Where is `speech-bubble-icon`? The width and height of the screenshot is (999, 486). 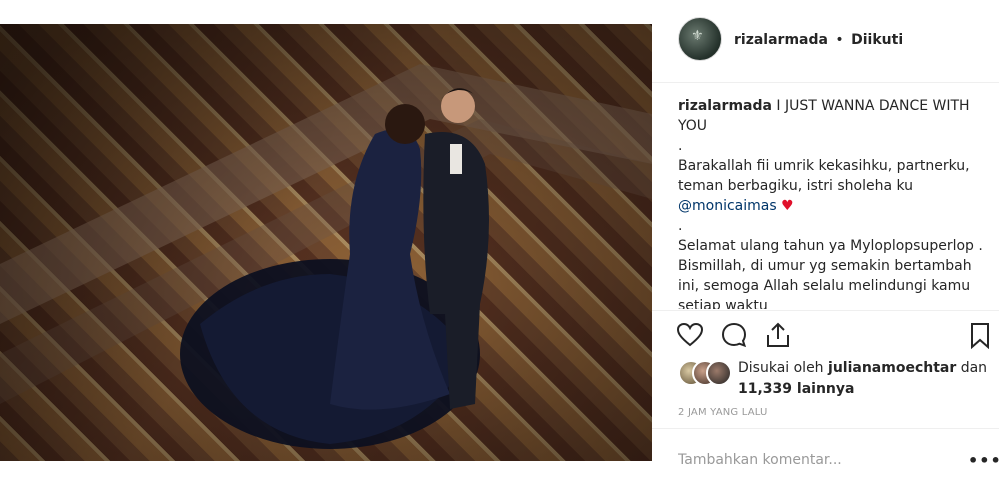
speech-bubble-icon is located at coordinates (734, 335).